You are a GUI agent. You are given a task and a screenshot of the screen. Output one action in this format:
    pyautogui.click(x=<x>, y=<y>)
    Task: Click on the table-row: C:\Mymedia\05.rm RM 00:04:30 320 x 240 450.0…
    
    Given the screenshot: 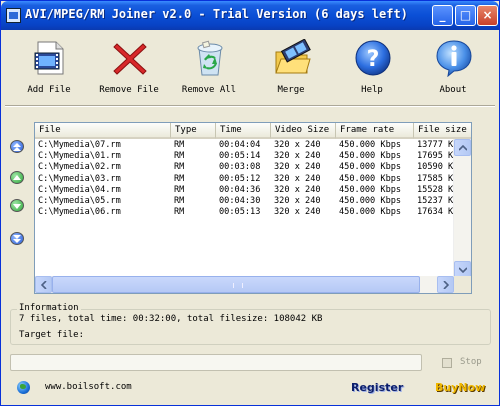 What is the action you would take?
    pyautogui.click(x=246, y=201)
    